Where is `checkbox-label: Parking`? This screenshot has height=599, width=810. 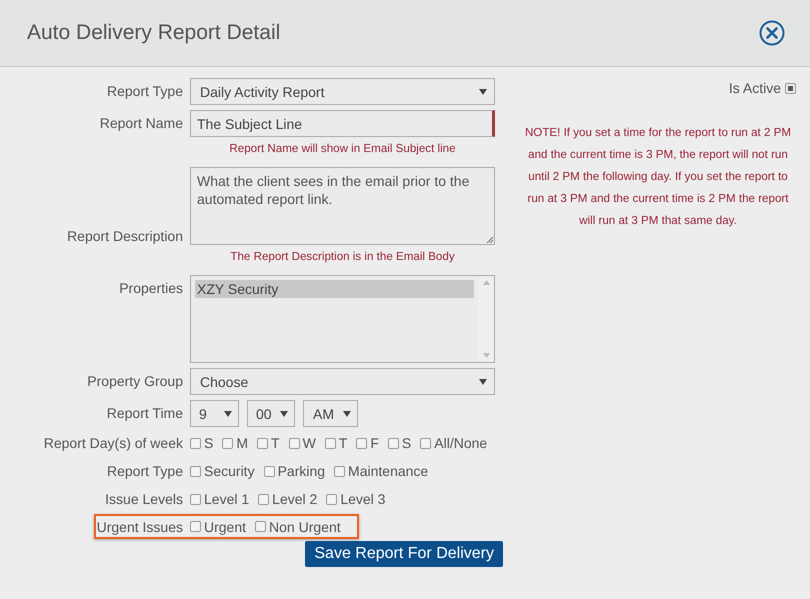
checkbox-label: Parking is located at coordinates (302, 471).